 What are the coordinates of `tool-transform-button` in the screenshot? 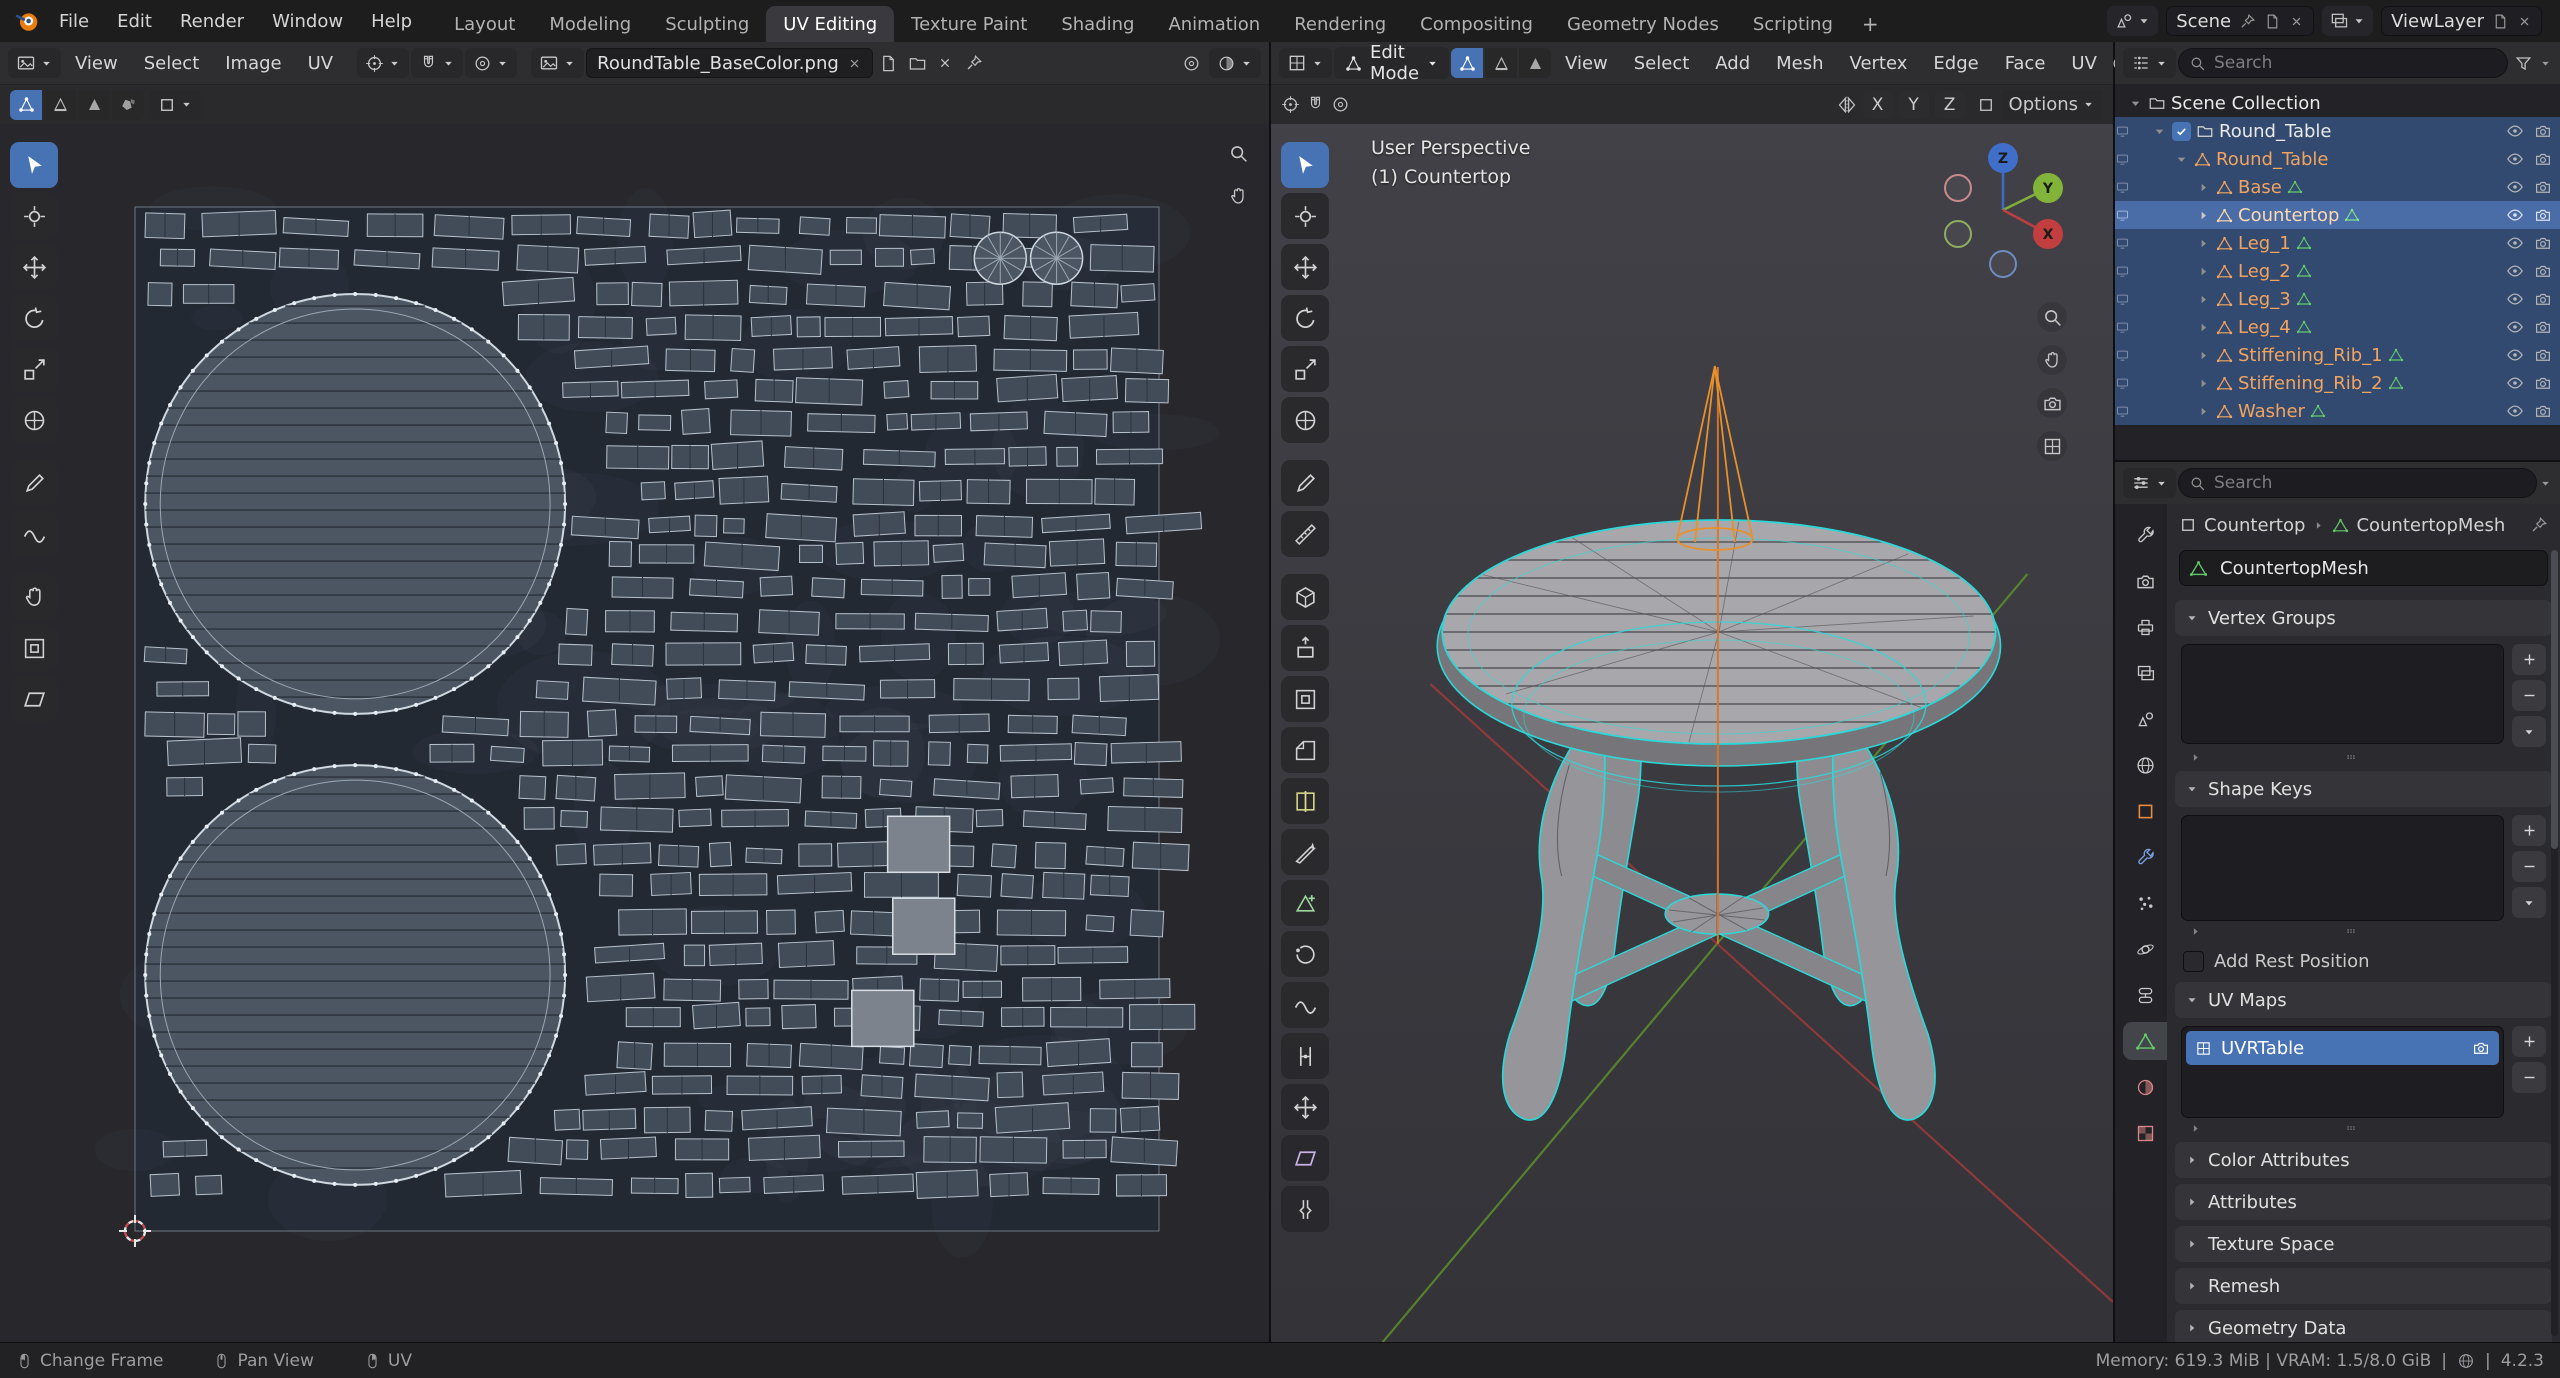 It's located at (34, 420).